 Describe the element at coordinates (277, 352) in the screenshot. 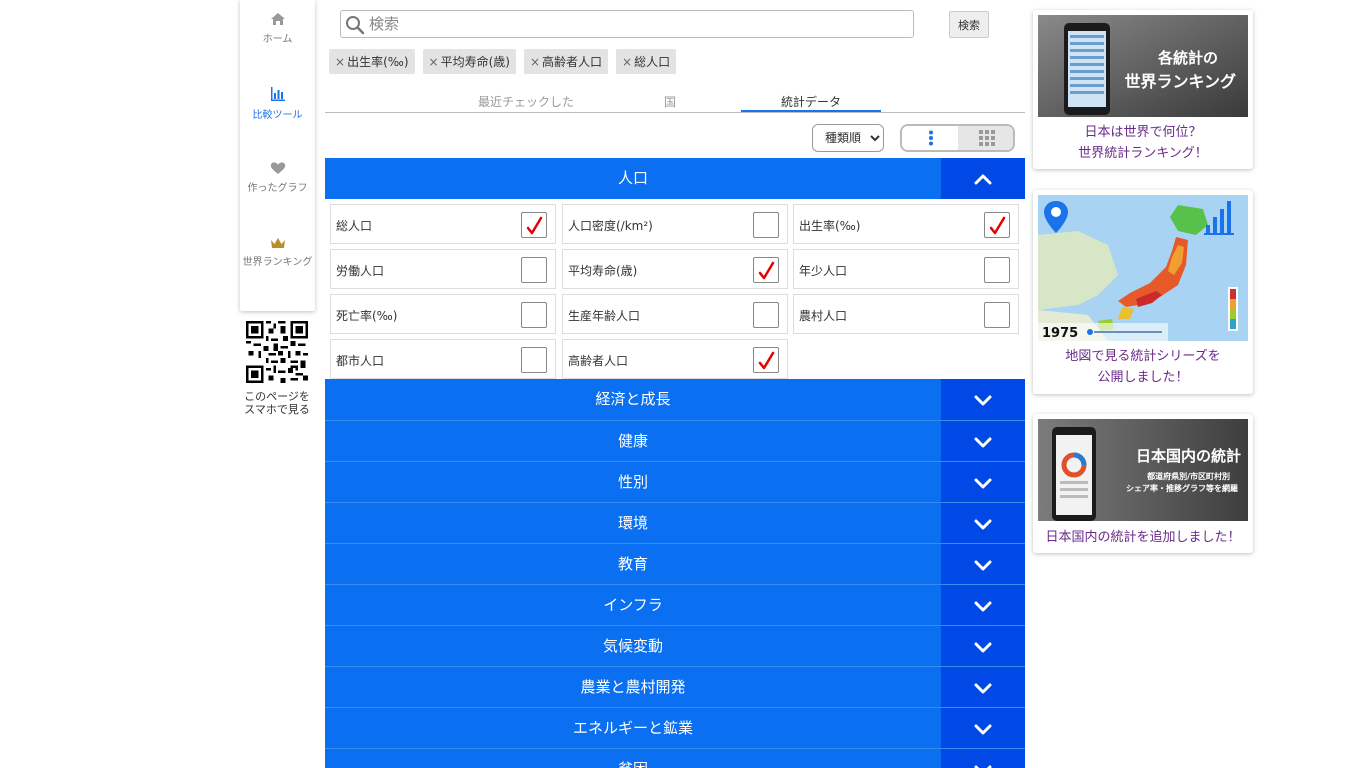

I see `qr-code` at that location.